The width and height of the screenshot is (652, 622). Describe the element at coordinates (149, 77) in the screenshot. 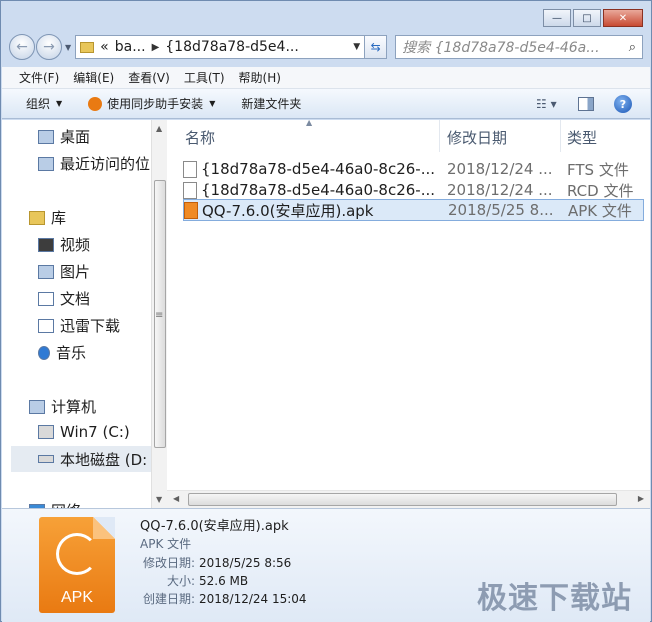

I see `menu-view: 查看(V)` at that location.